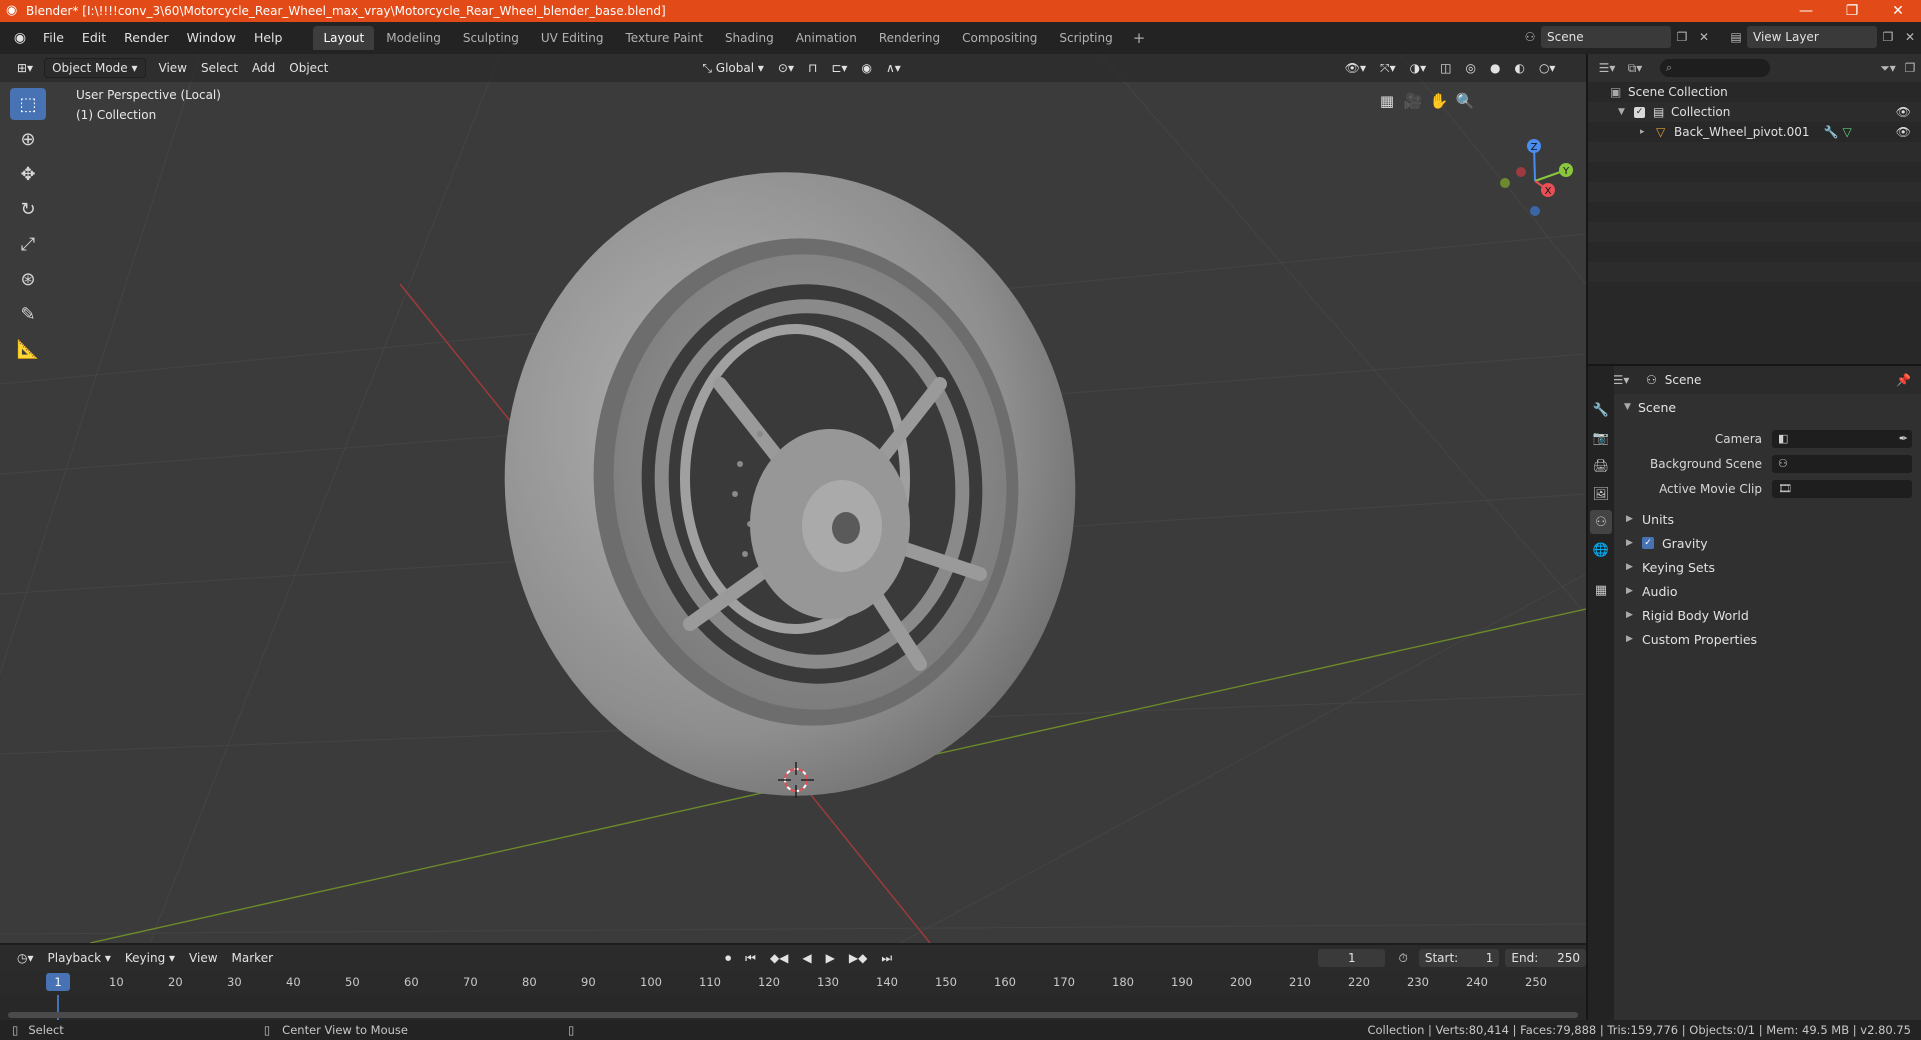 The height and width of the screenshot is (1040, 1921). What do you see at coordinates (1626, 112) in the screenshot?
I see `expand-arrow-icon: ▼` at bounding box center [1626, 112].